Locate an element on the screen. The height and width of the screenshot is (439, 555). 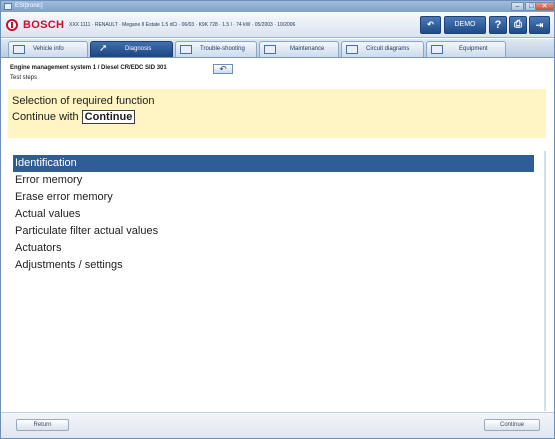
list-item-actuators: Actuators is located at coordinates (273, 248).